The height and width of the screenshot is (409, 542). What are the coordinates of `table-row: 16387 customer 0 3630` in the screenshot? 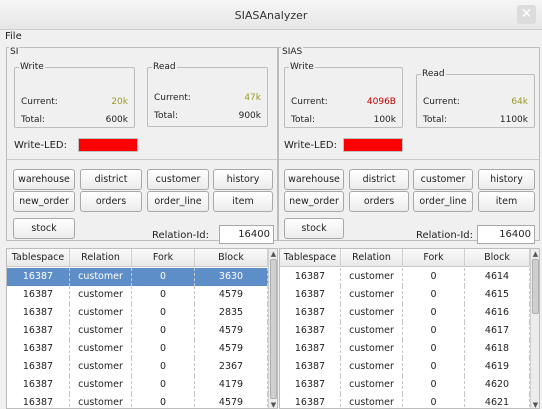 It's located at (137, 277).